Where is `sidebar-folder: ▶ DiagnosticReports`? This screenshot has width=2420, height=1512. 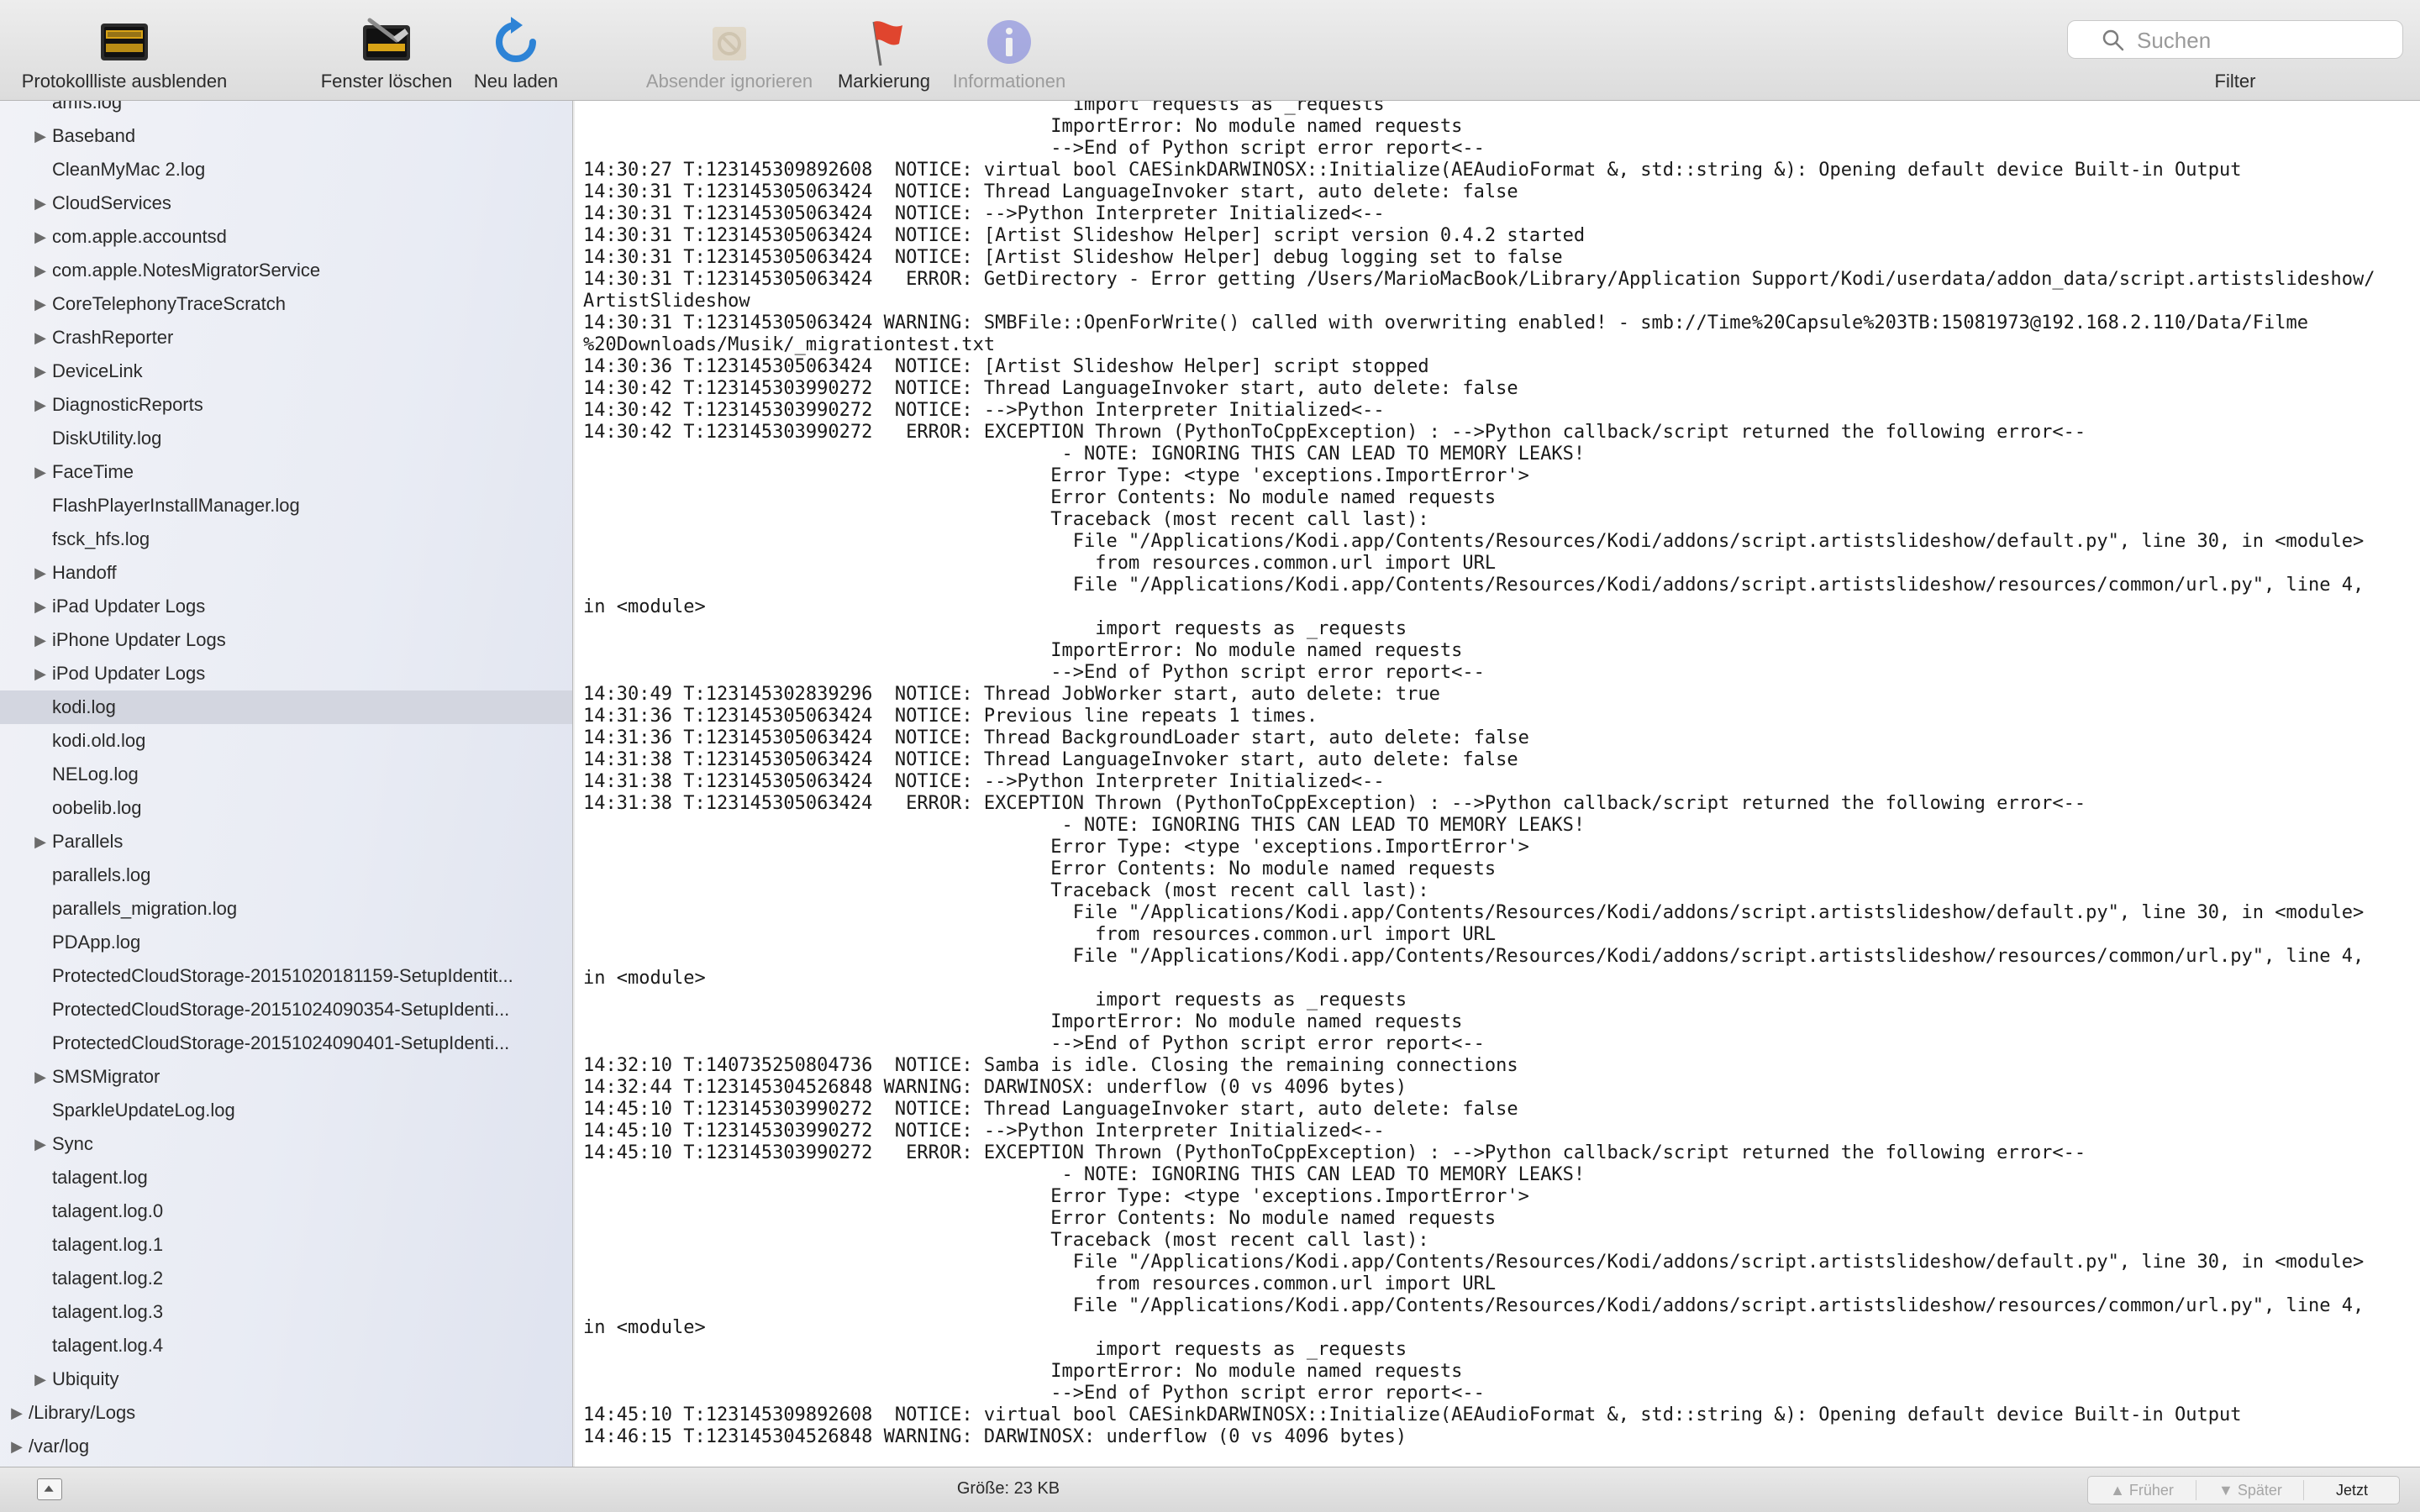
sidebar-folder: ▶ DiagnosticReports is located at coordinates (286, 405).